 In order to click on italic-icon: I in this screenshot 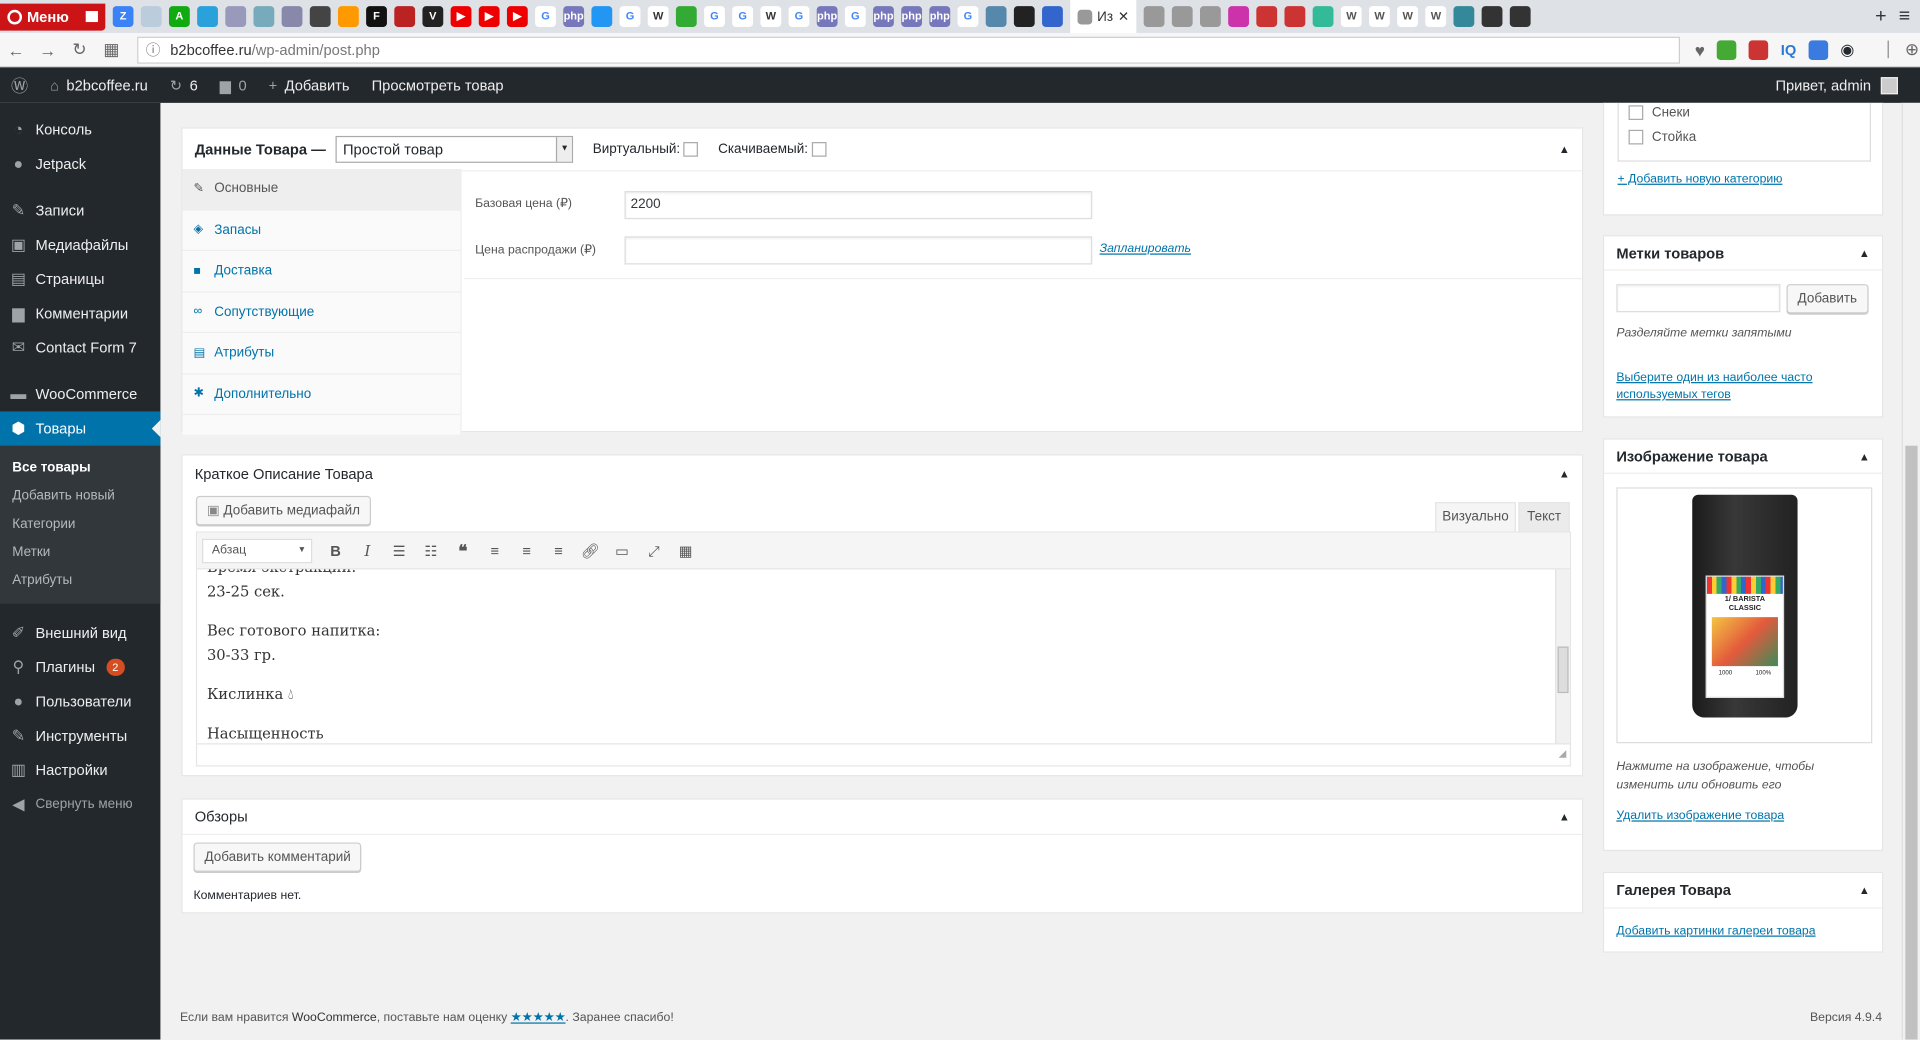, I will do `click(367, 550)`.